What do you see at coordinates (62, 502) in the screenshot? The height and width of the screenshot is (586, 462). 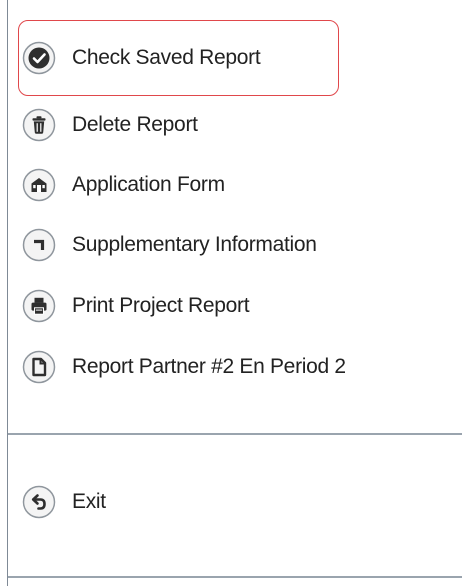 I see `menu-item-exit: Exit` at bounding box center [62, 502].